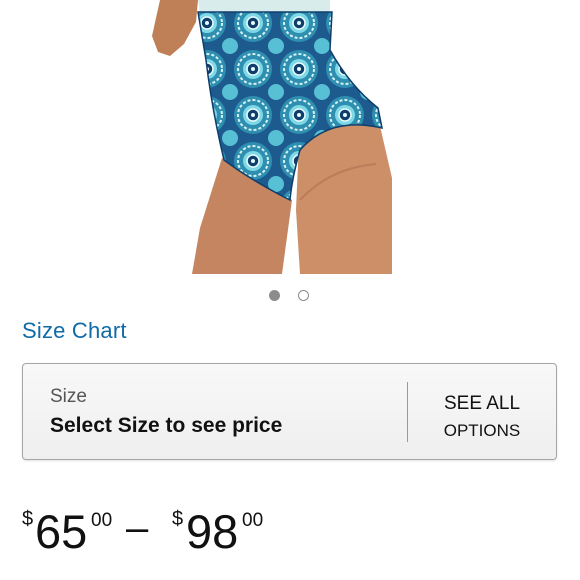 This screenshot has height=580, width=580. I want to click on size-selector-value: Select Size to see price, so click(166, 425).